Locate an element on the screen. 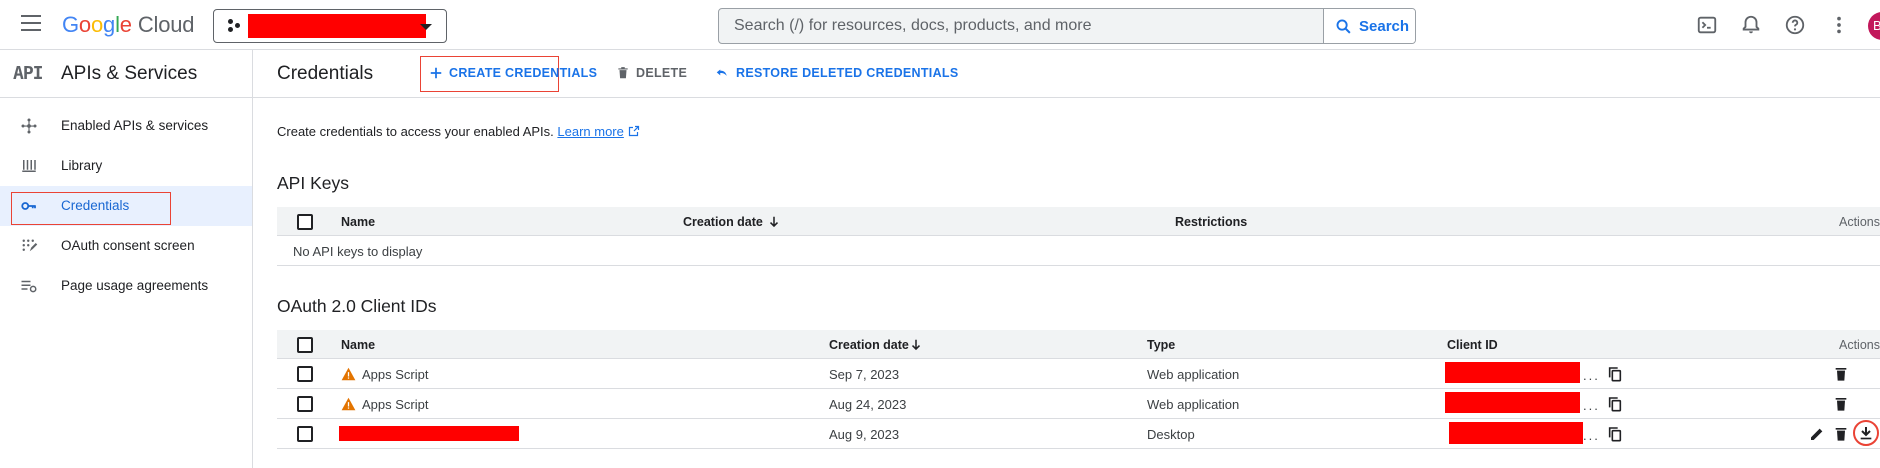 This screenshot has width=1880, height=468. learn-more-label: Learn more is located at coordinates (590, 131).